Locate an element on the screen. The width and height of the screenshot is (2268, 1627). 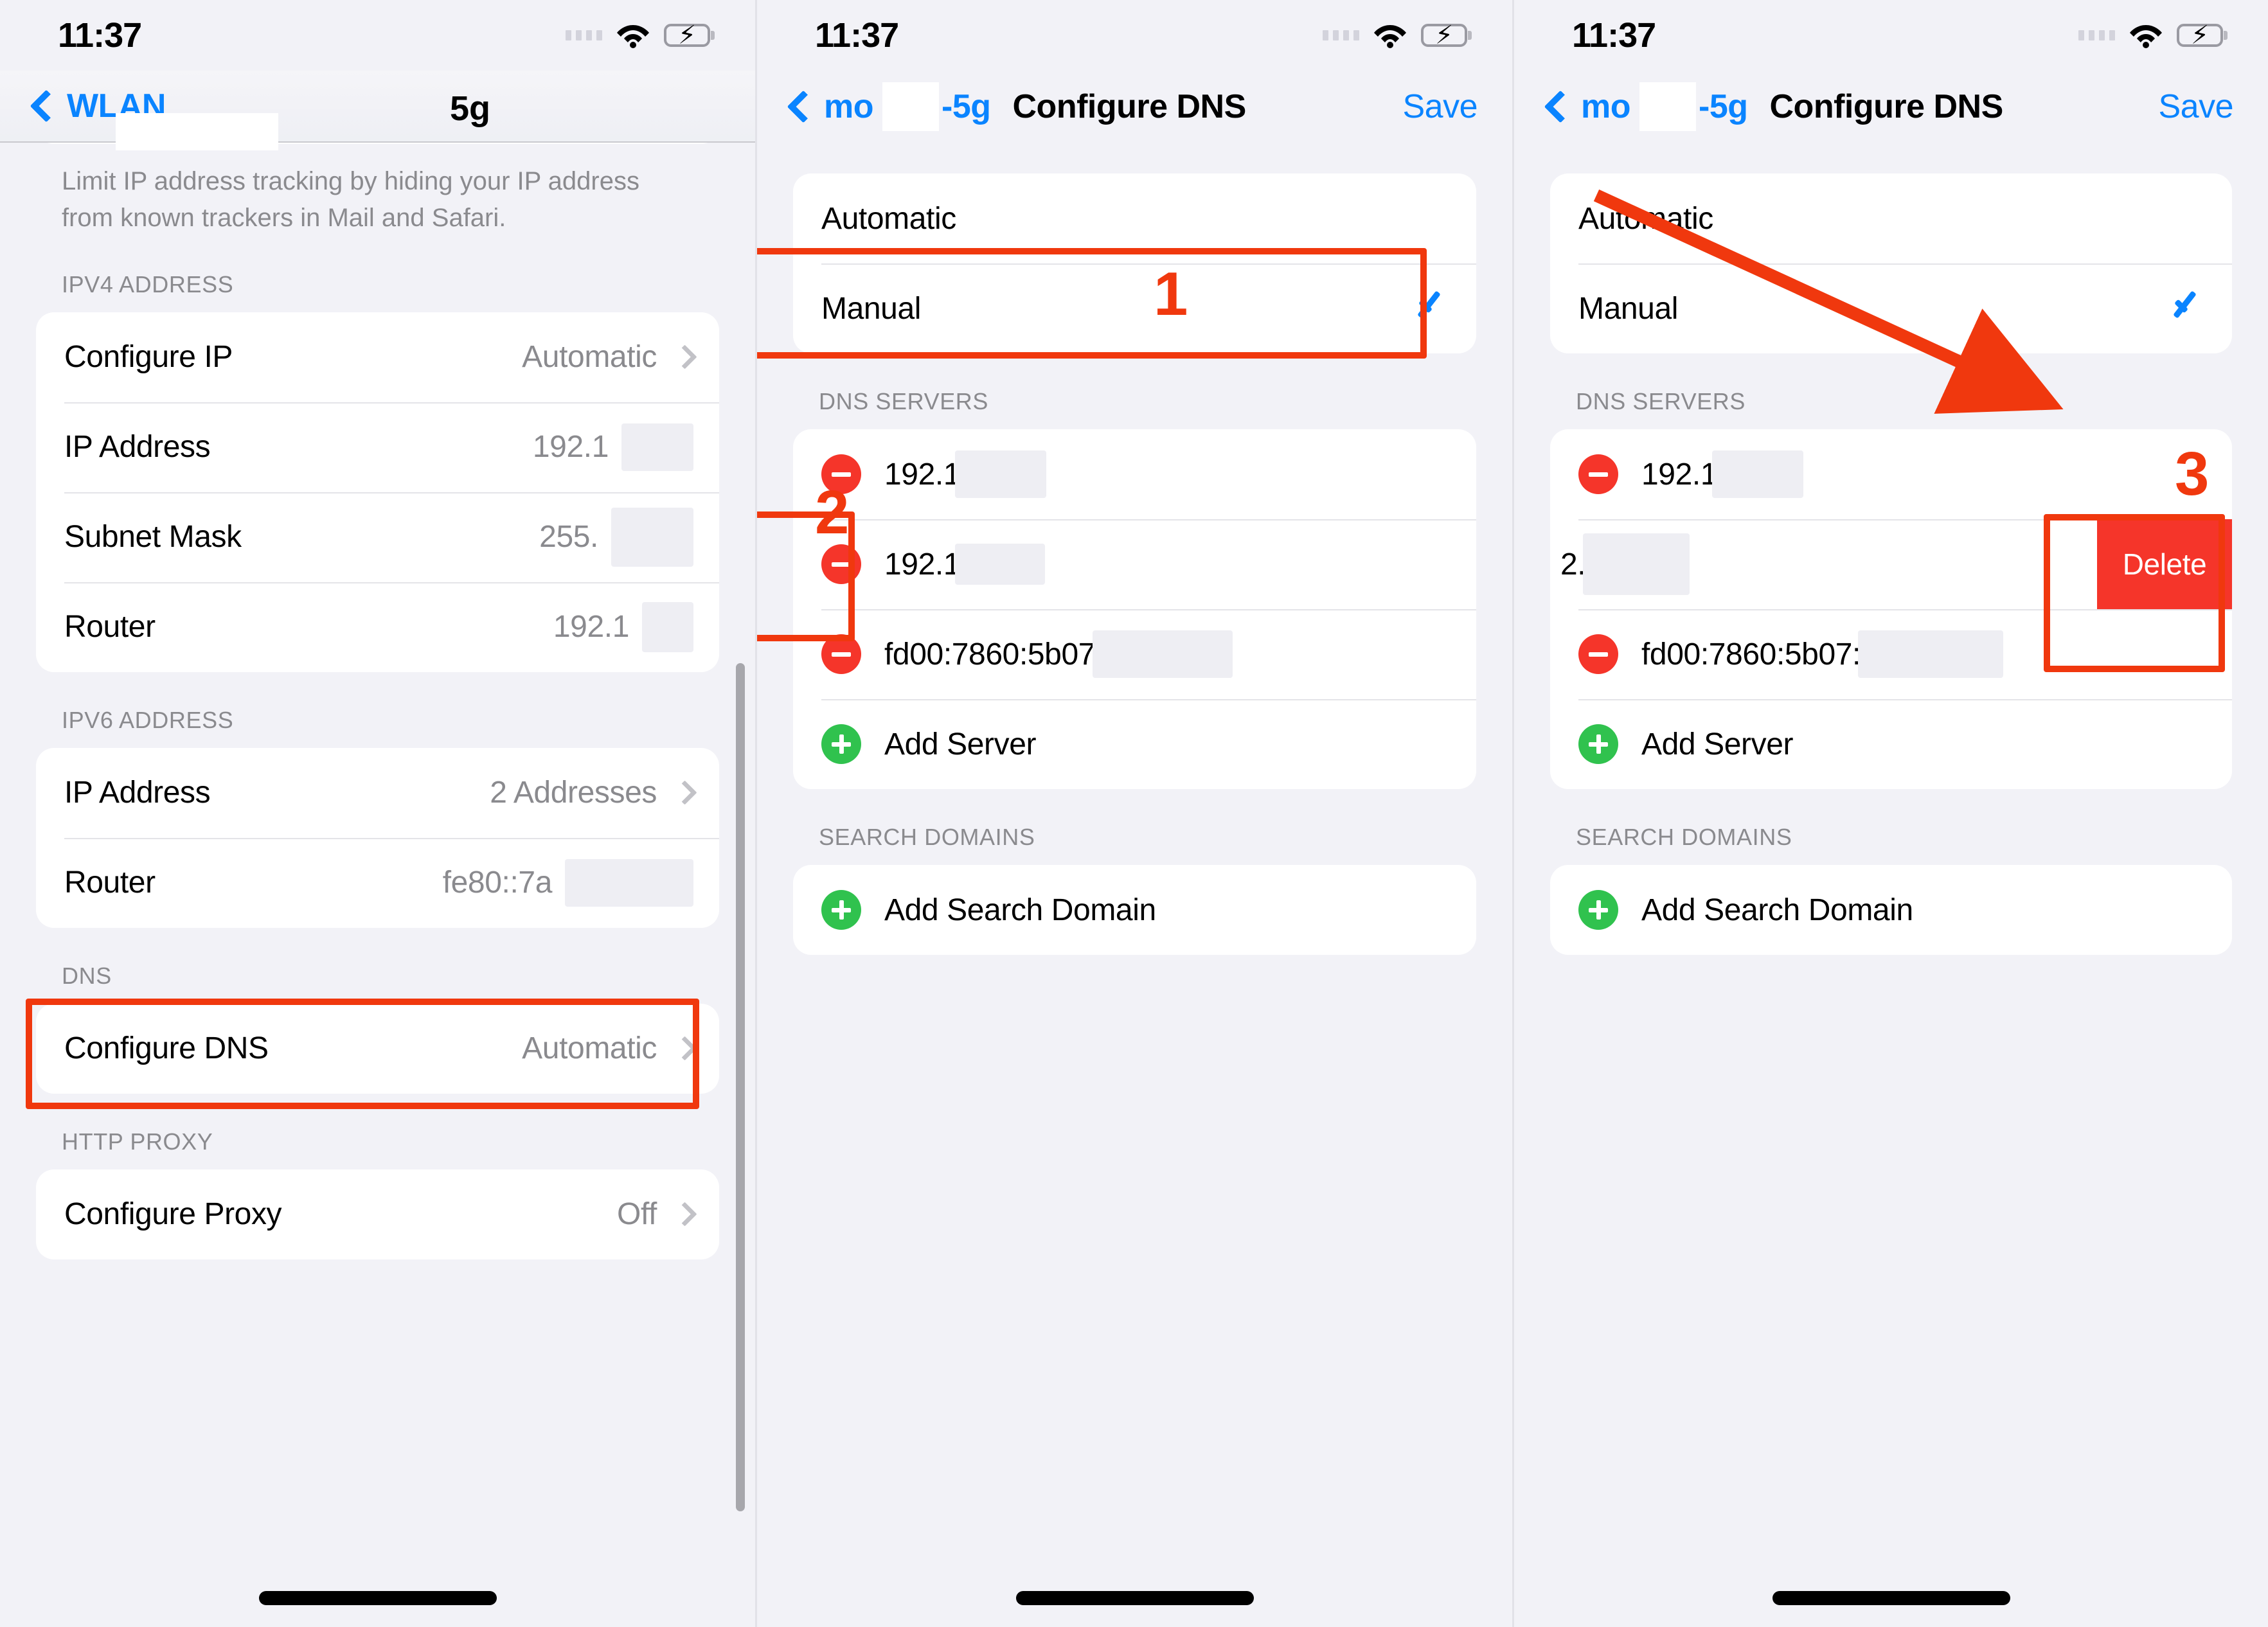
row-label: Configure DNS is located at coordinates (166, 1049).